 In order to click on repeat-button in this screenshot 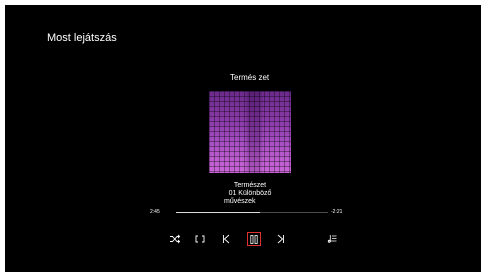, I will do `click(200, 239)`.